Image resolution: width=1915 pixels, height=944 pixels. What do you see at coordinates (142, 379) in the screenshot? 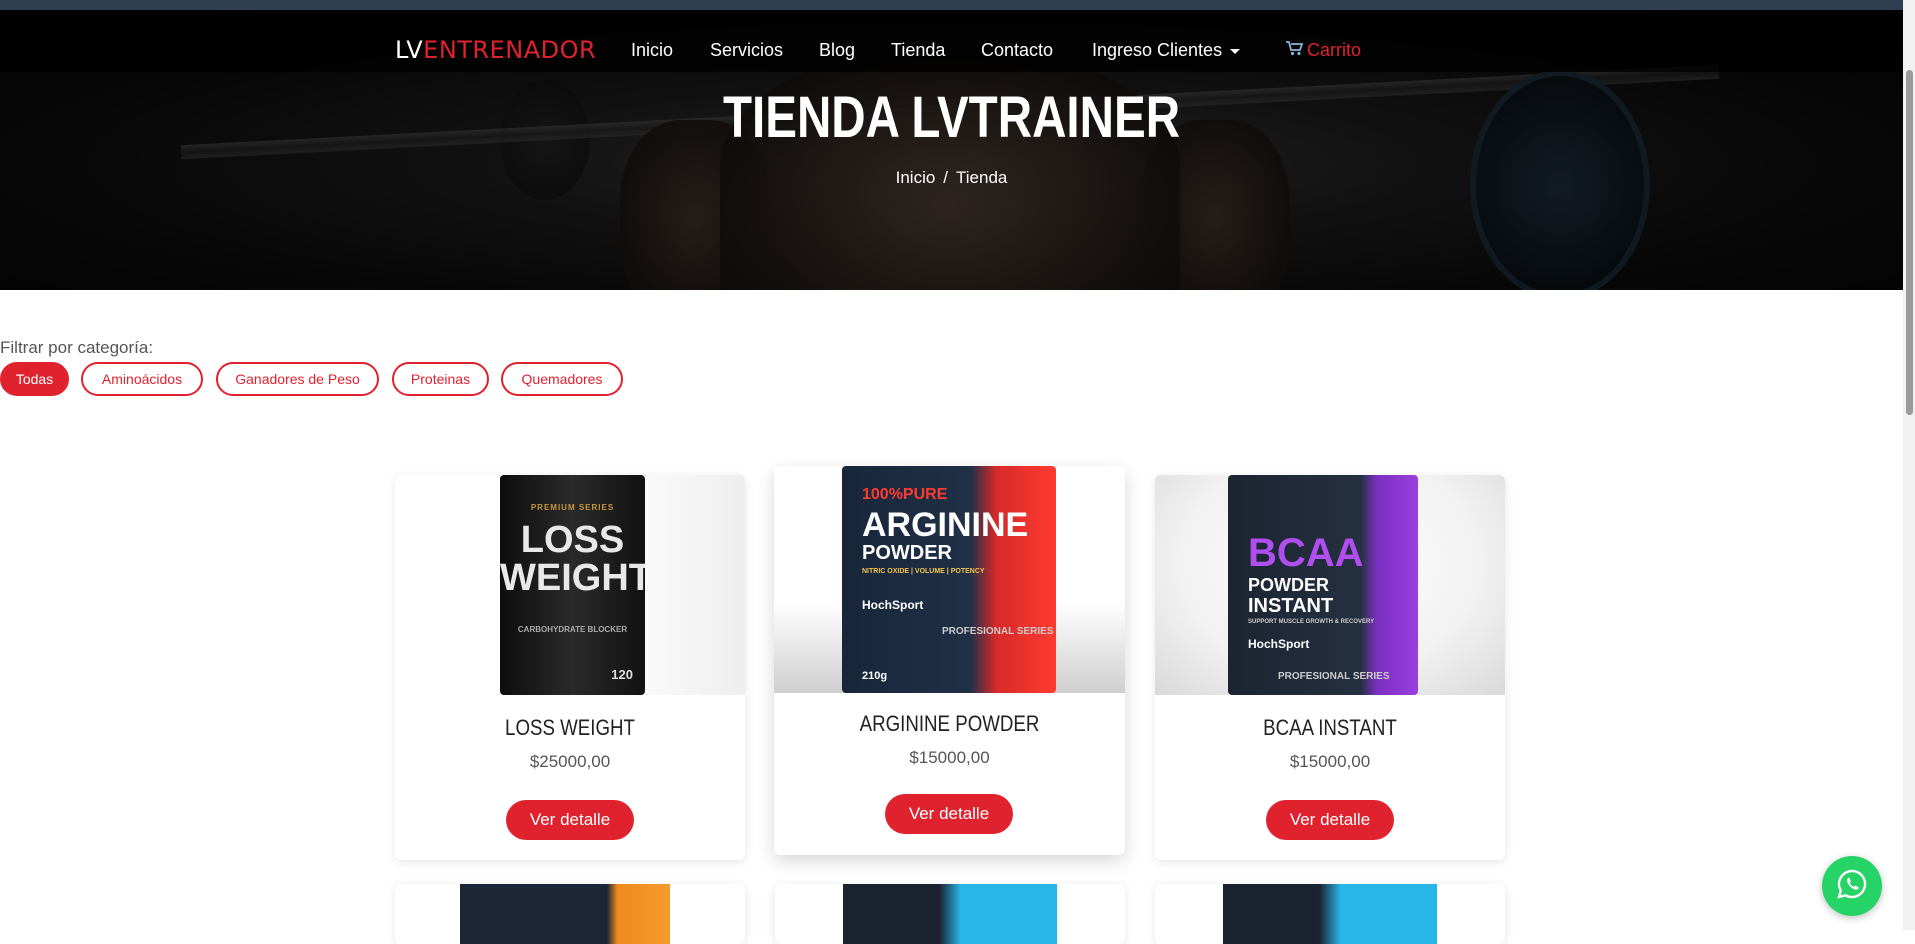
I see `filter-chip-aminoacidos: Aminoácidos` at bounding box center [142, 379].